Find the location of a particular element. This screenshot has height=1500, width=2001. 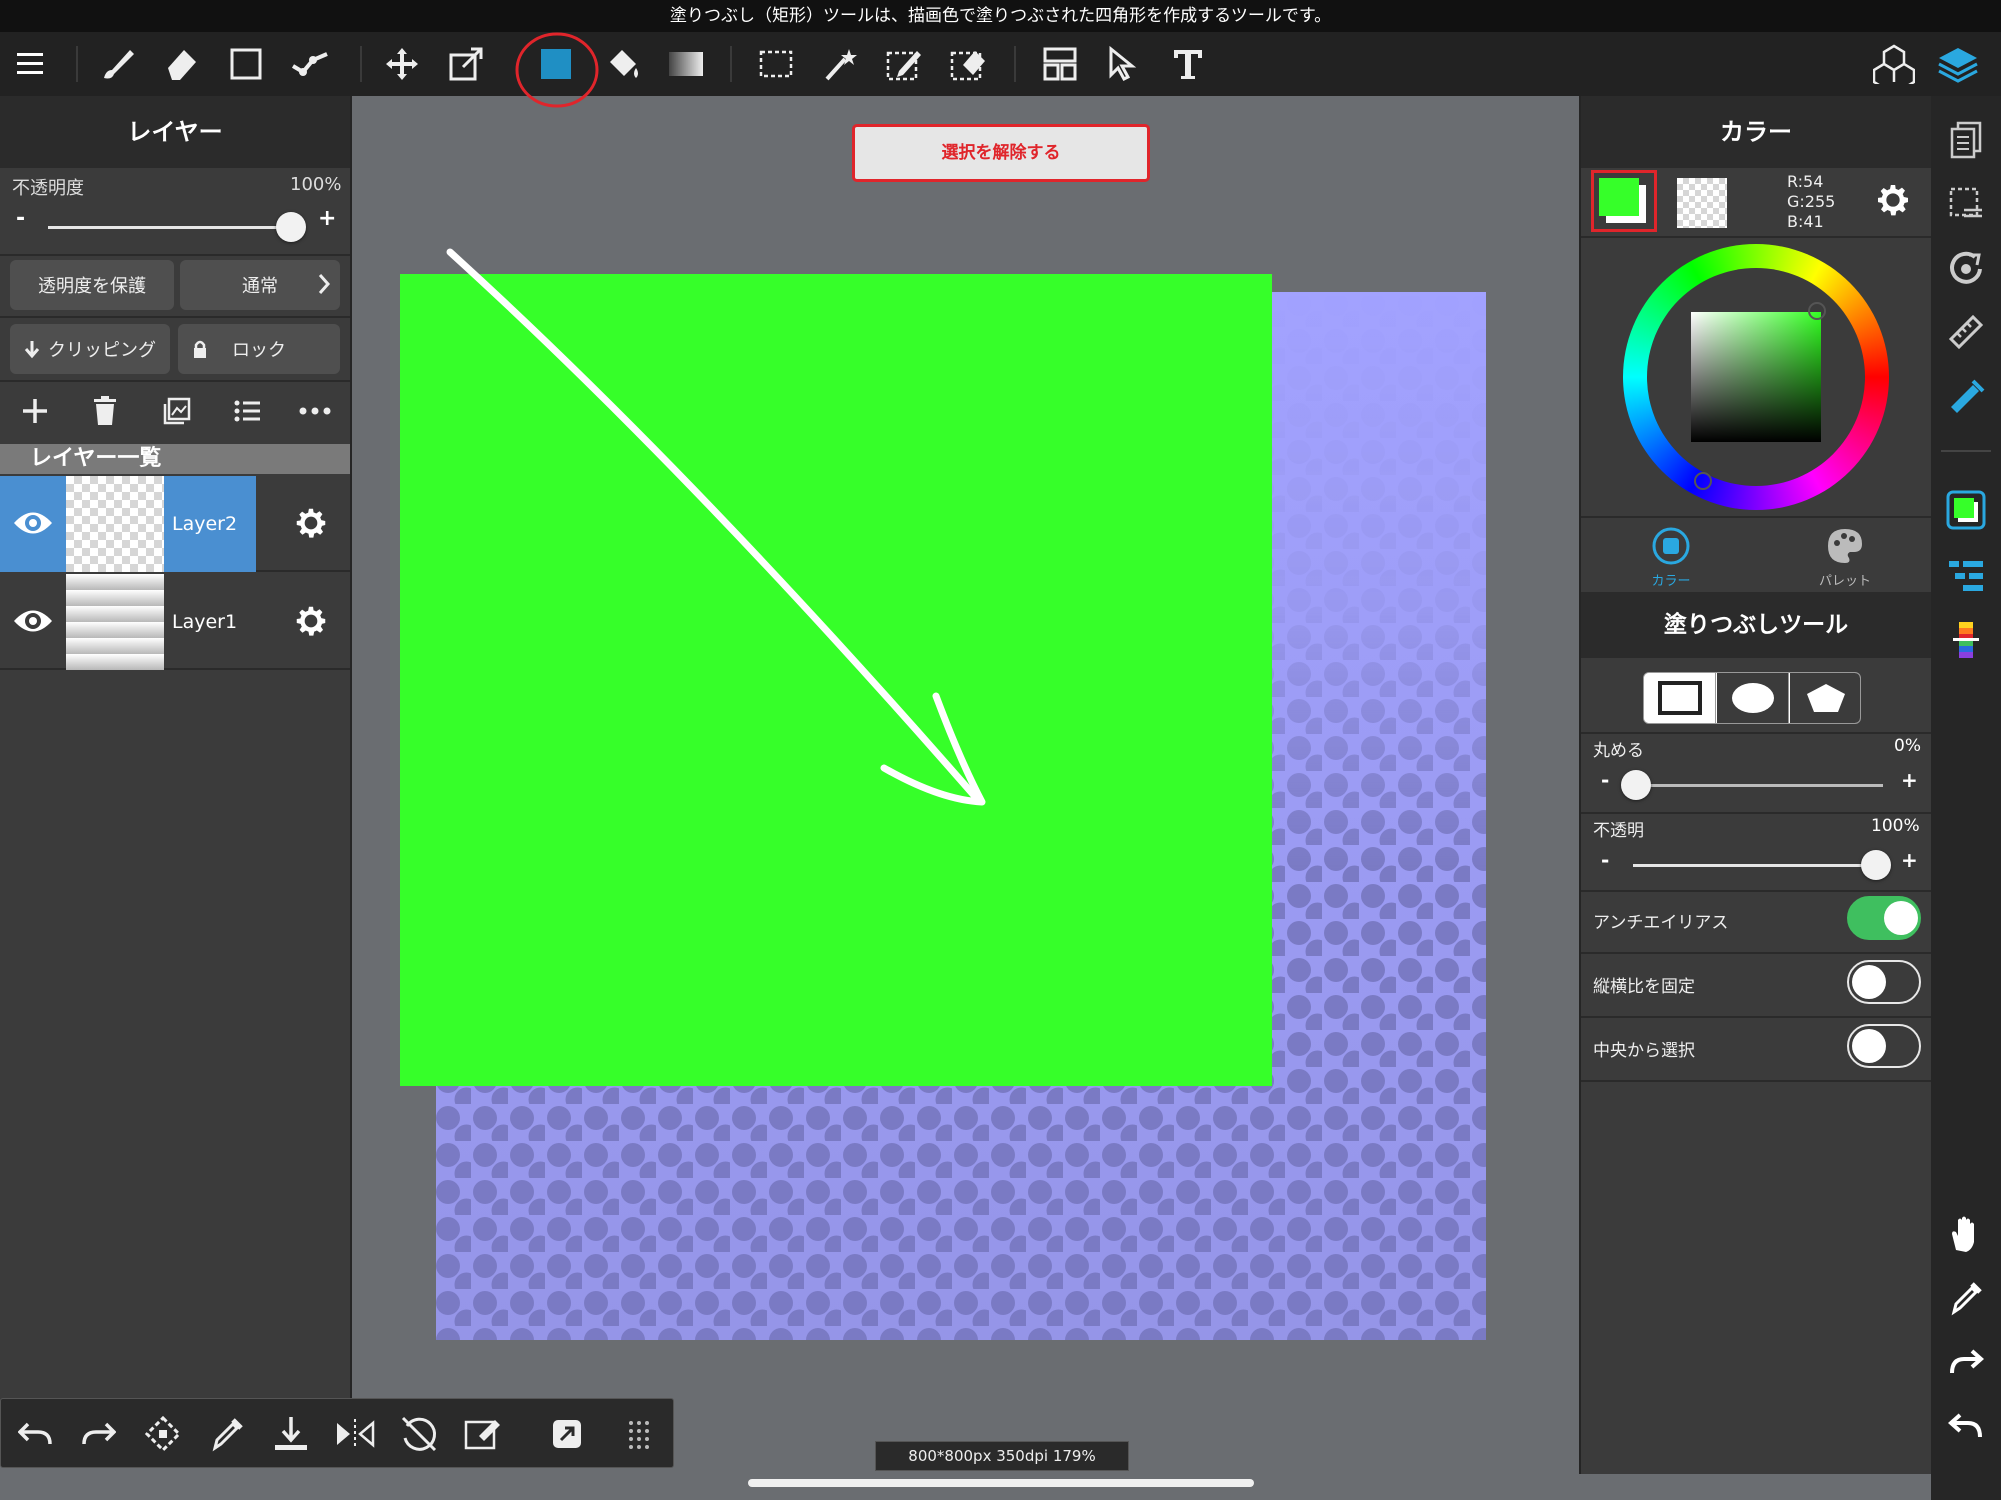

round-slider is located at coordinates (1758, 785).